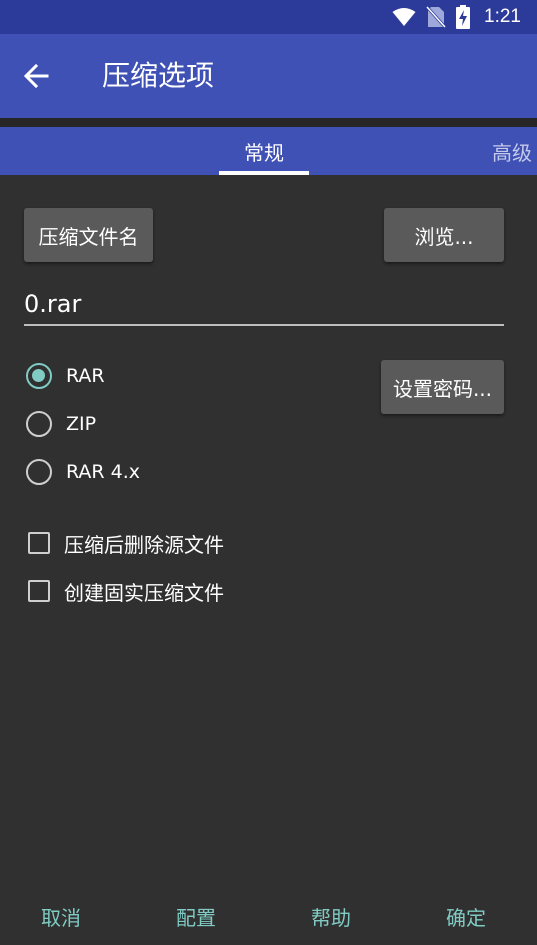  I want to click on page-title: 压缩选项, so click(158, 75).